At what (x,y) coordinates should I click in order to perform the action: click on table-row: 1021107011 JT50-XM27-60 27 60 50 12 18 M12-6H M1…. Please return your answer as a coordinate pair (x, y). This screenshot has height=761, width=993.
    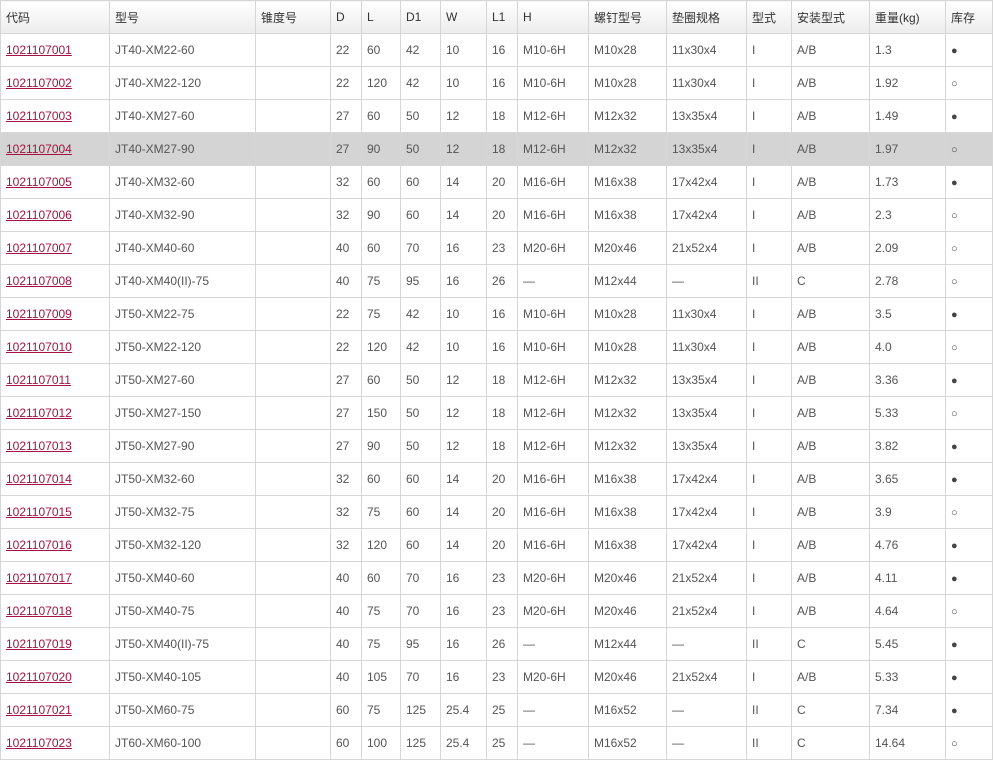
    Looking at the image, I should click on (496, 380).